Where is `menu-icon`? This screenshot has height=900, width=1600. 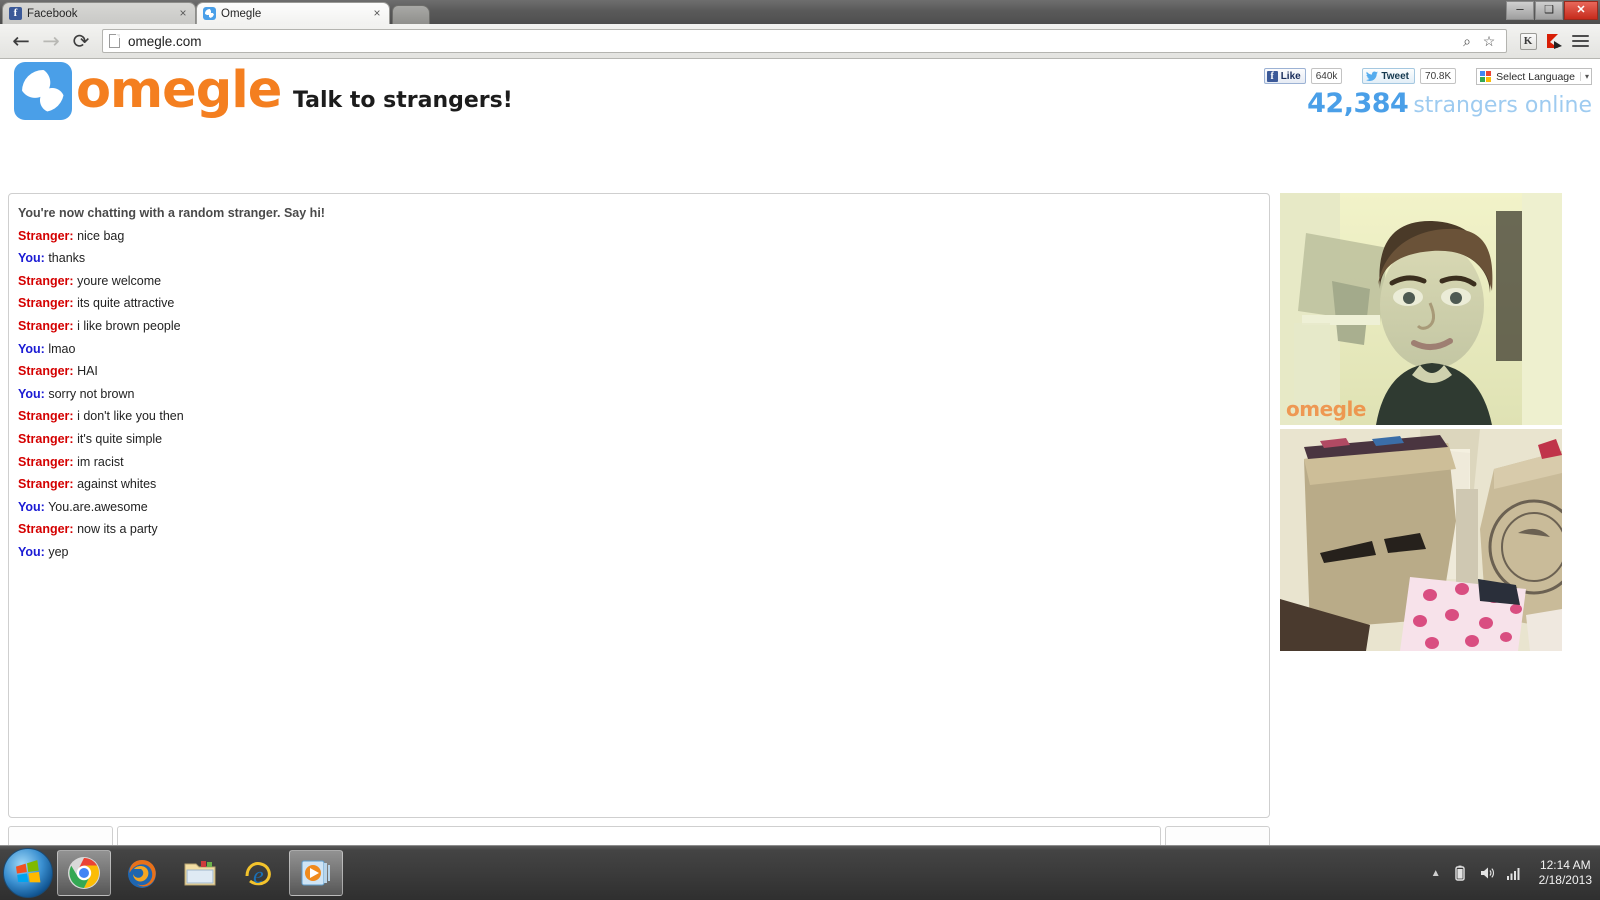
menu-icon is located at coordinates (1580, 41).